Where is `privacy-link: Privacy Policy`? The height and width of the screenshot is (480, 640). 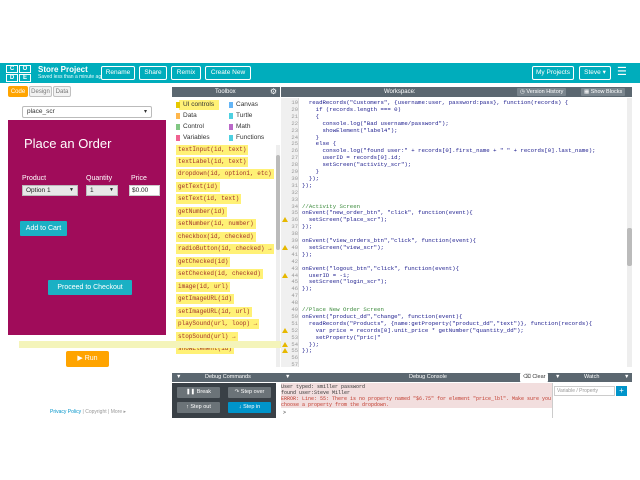
privacy-link: Privacy Policy is located at coordinates (65, 412).